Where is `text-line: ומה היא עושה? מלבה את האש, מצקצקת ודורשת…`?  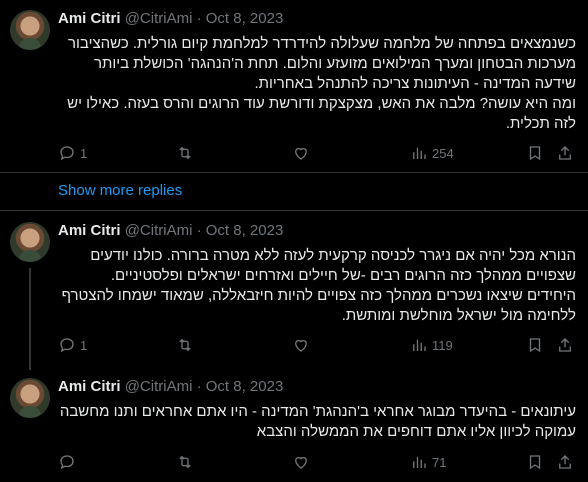 text-line: ומה היא עושה? מלבה את האש, מצקצקת ודורשת… is located at coordinates (321, 103).